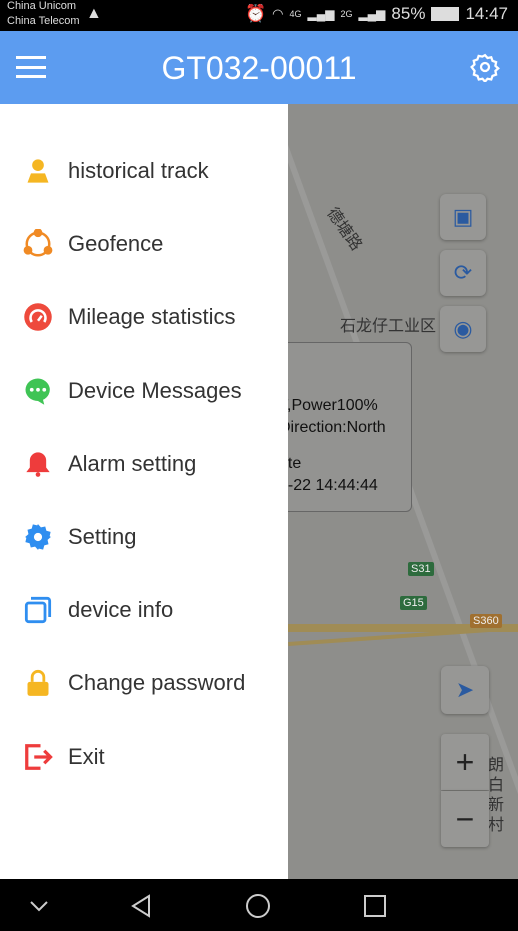  What do you see at coordinates (333, 485) in the screenshot?
I see `popup-line: 6-22 14:44:44` at bounding box center [333, 485].